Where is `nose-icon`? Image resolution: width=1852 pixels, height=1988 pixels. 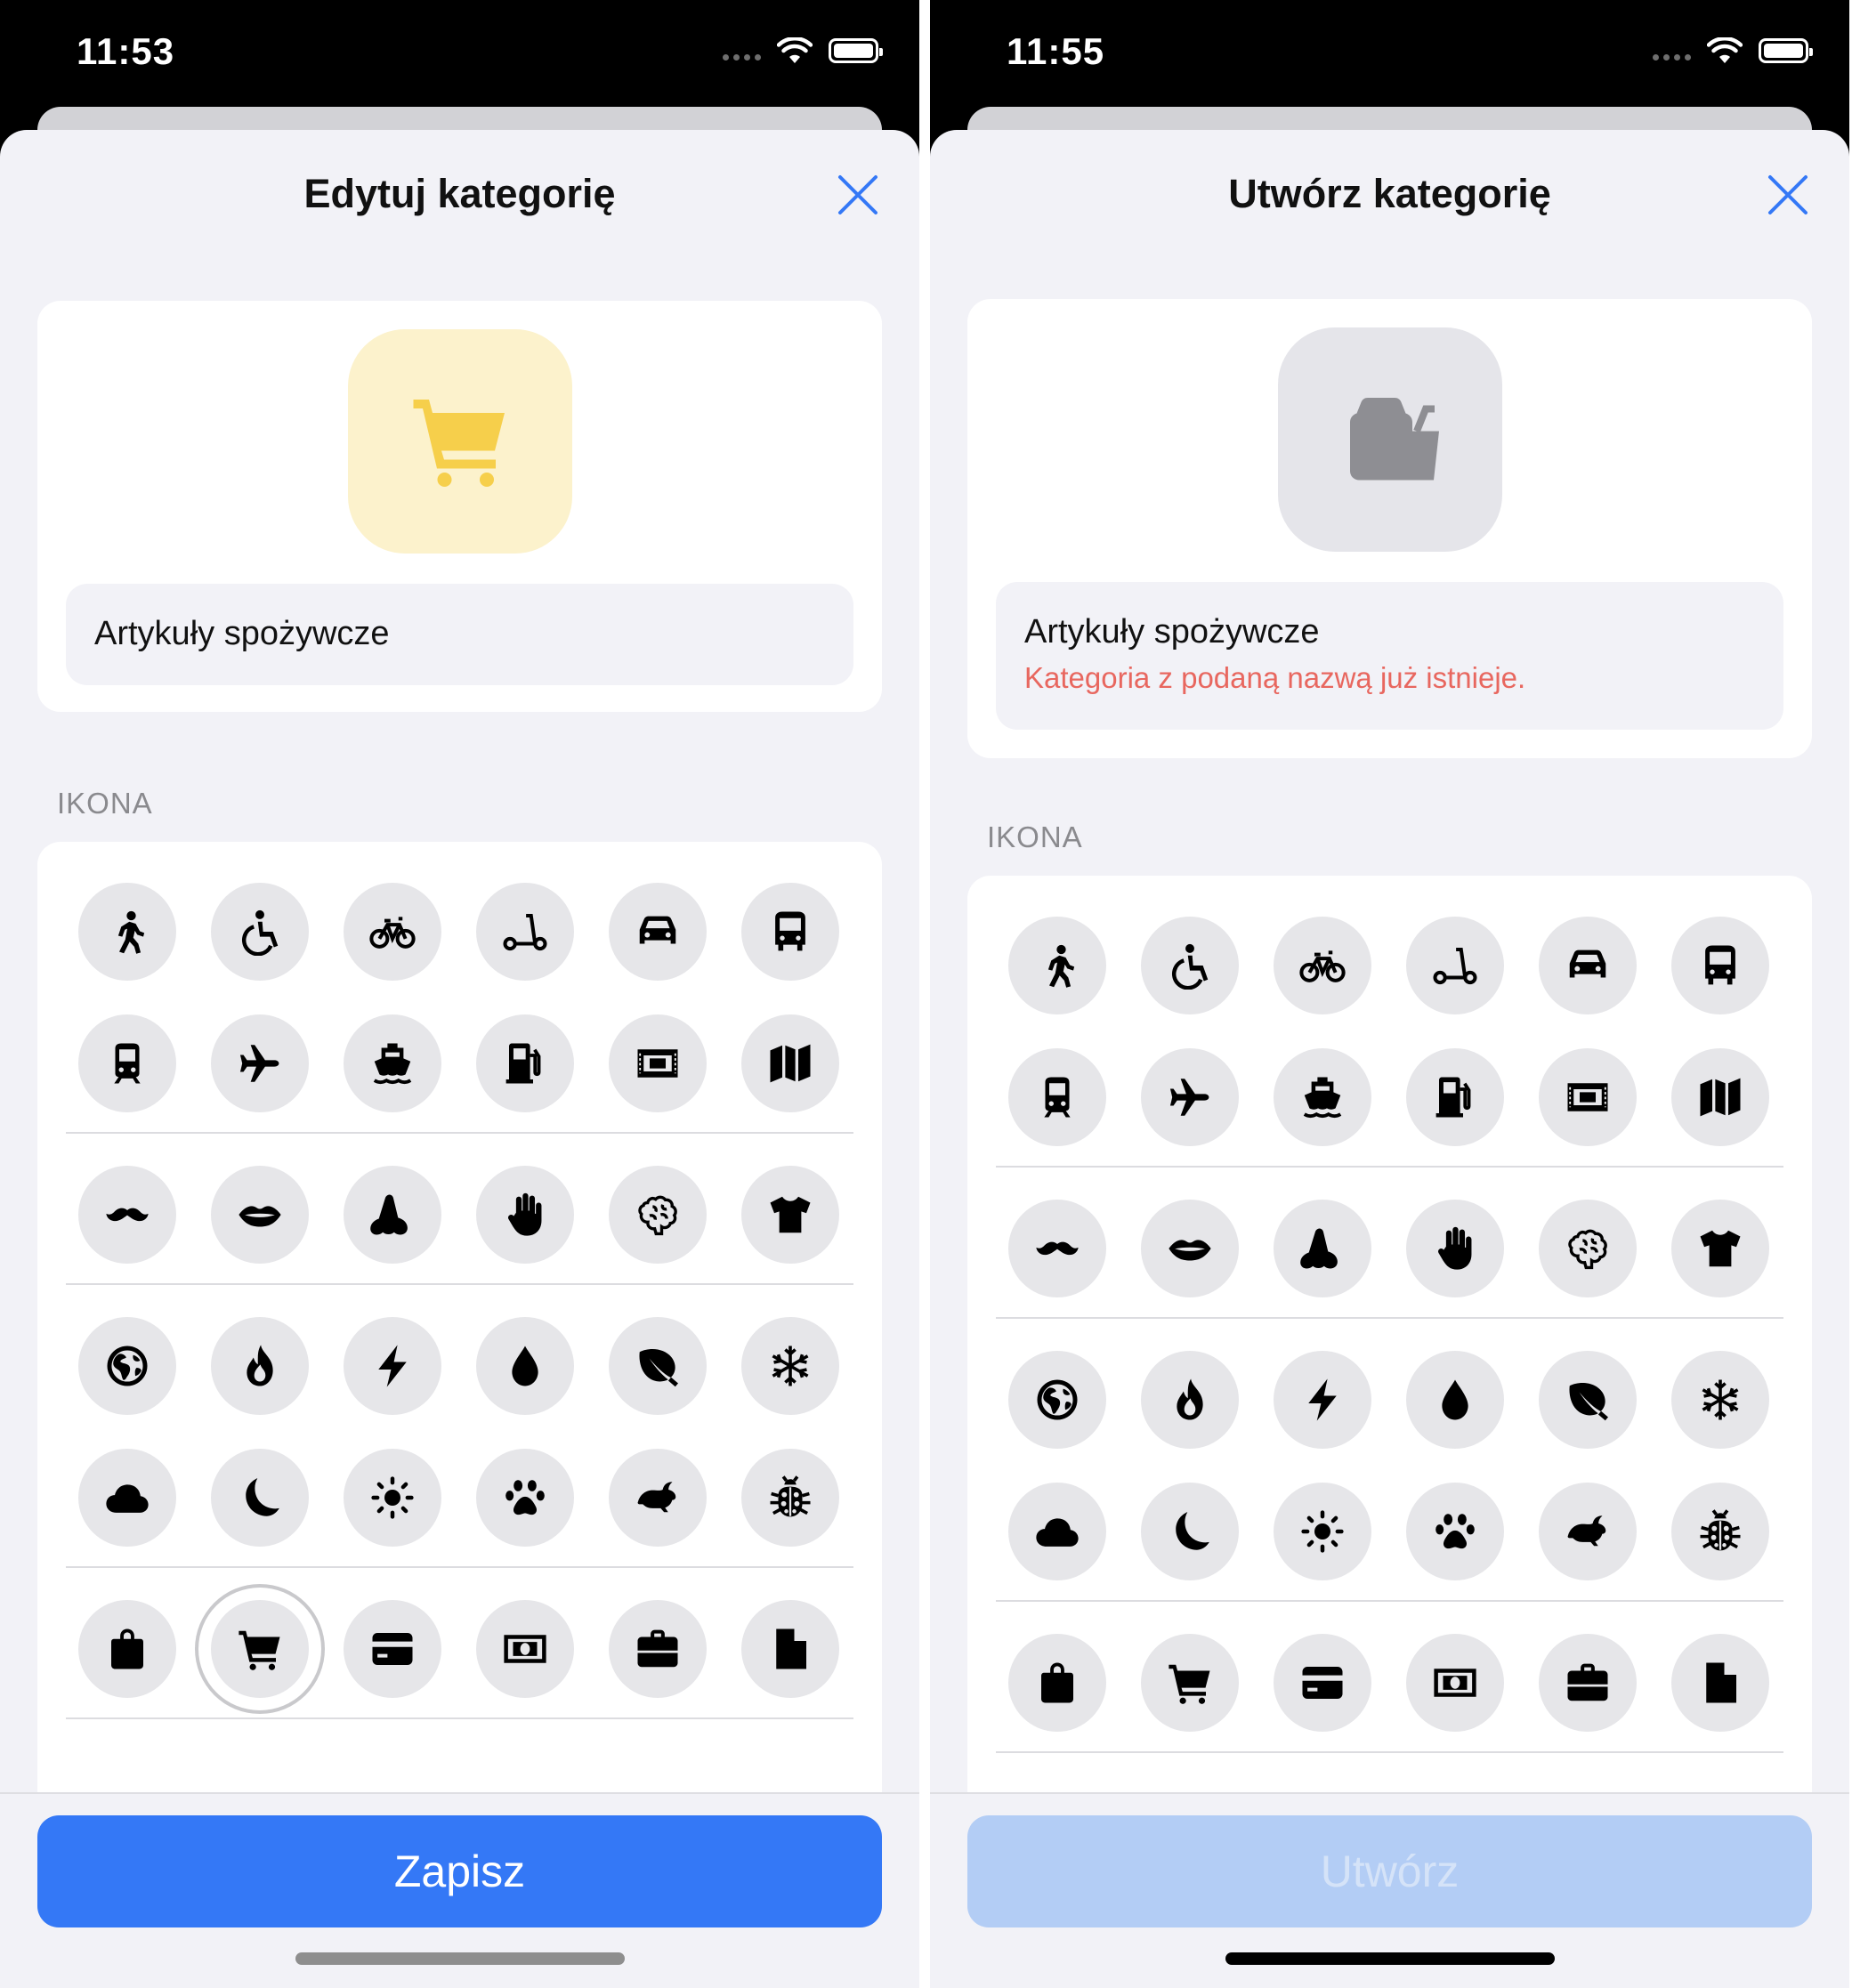 nose-icon is located at coordinates (392, 1215).